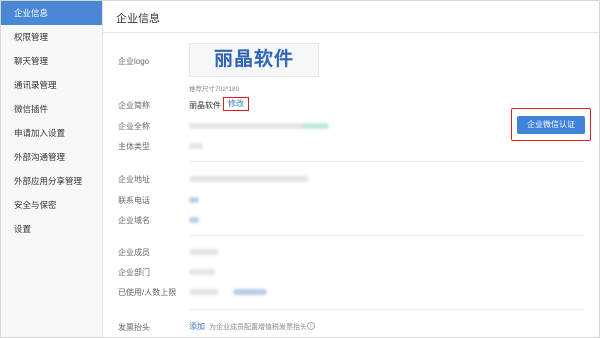 This screenshot has width=600, height=338. Describe the element at coordinates (51, 205) in the screenshot. I see `sidebar-item-security: 安全与保密` at that location.